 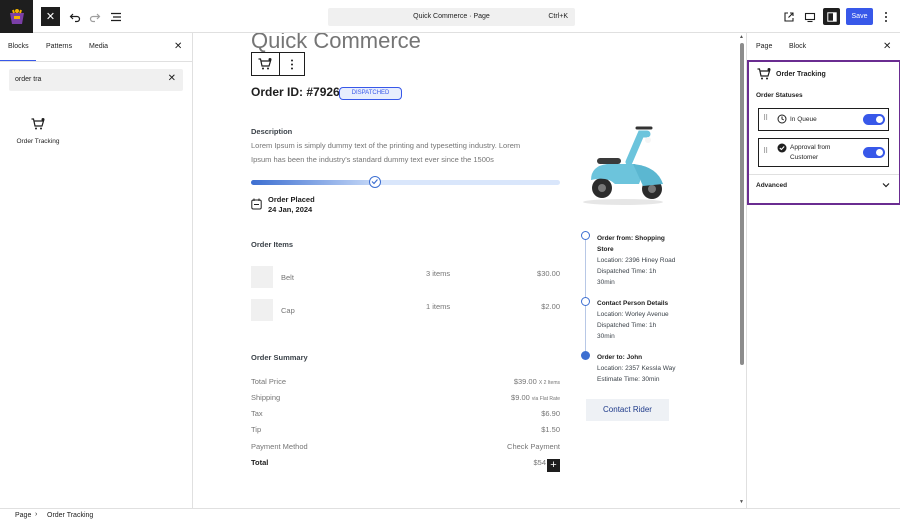 I want to click on summary-note: X 2 Items, so click(x=549, y=383).